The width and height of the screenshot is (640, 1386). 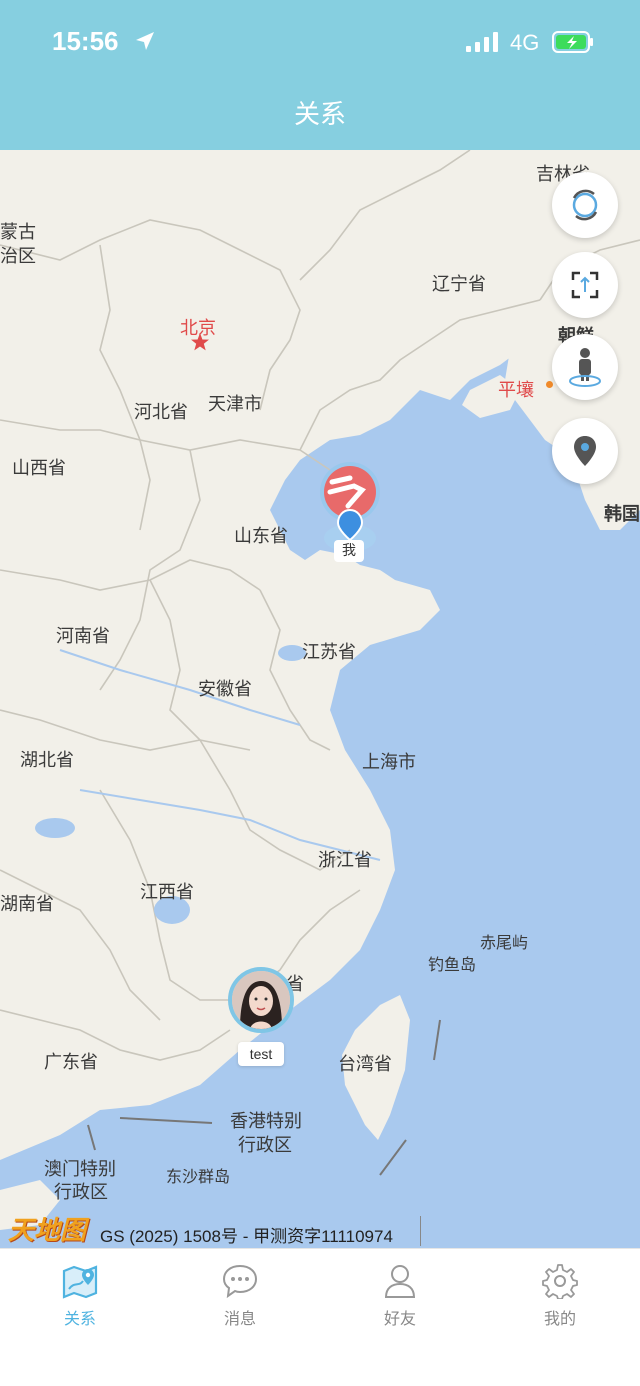 What do you see at coordinates (198, 1176) in the screenshot?
I see `map-label-dongsha: 东沙群岛` at bounding box center [198, 1176].